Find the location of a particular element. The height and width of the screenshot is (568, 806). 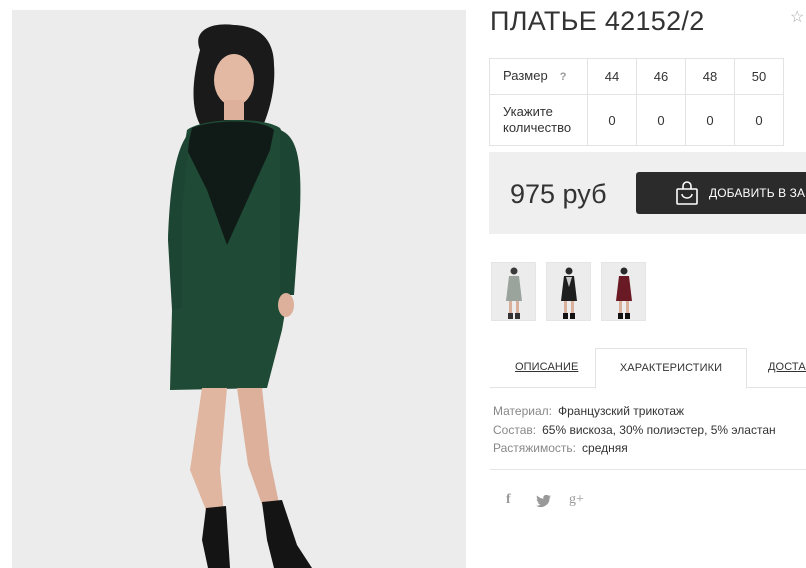

add-to-order-button: ДОБАВИТЬ В ЗАКАЗ is located at coordinates (721, 193).